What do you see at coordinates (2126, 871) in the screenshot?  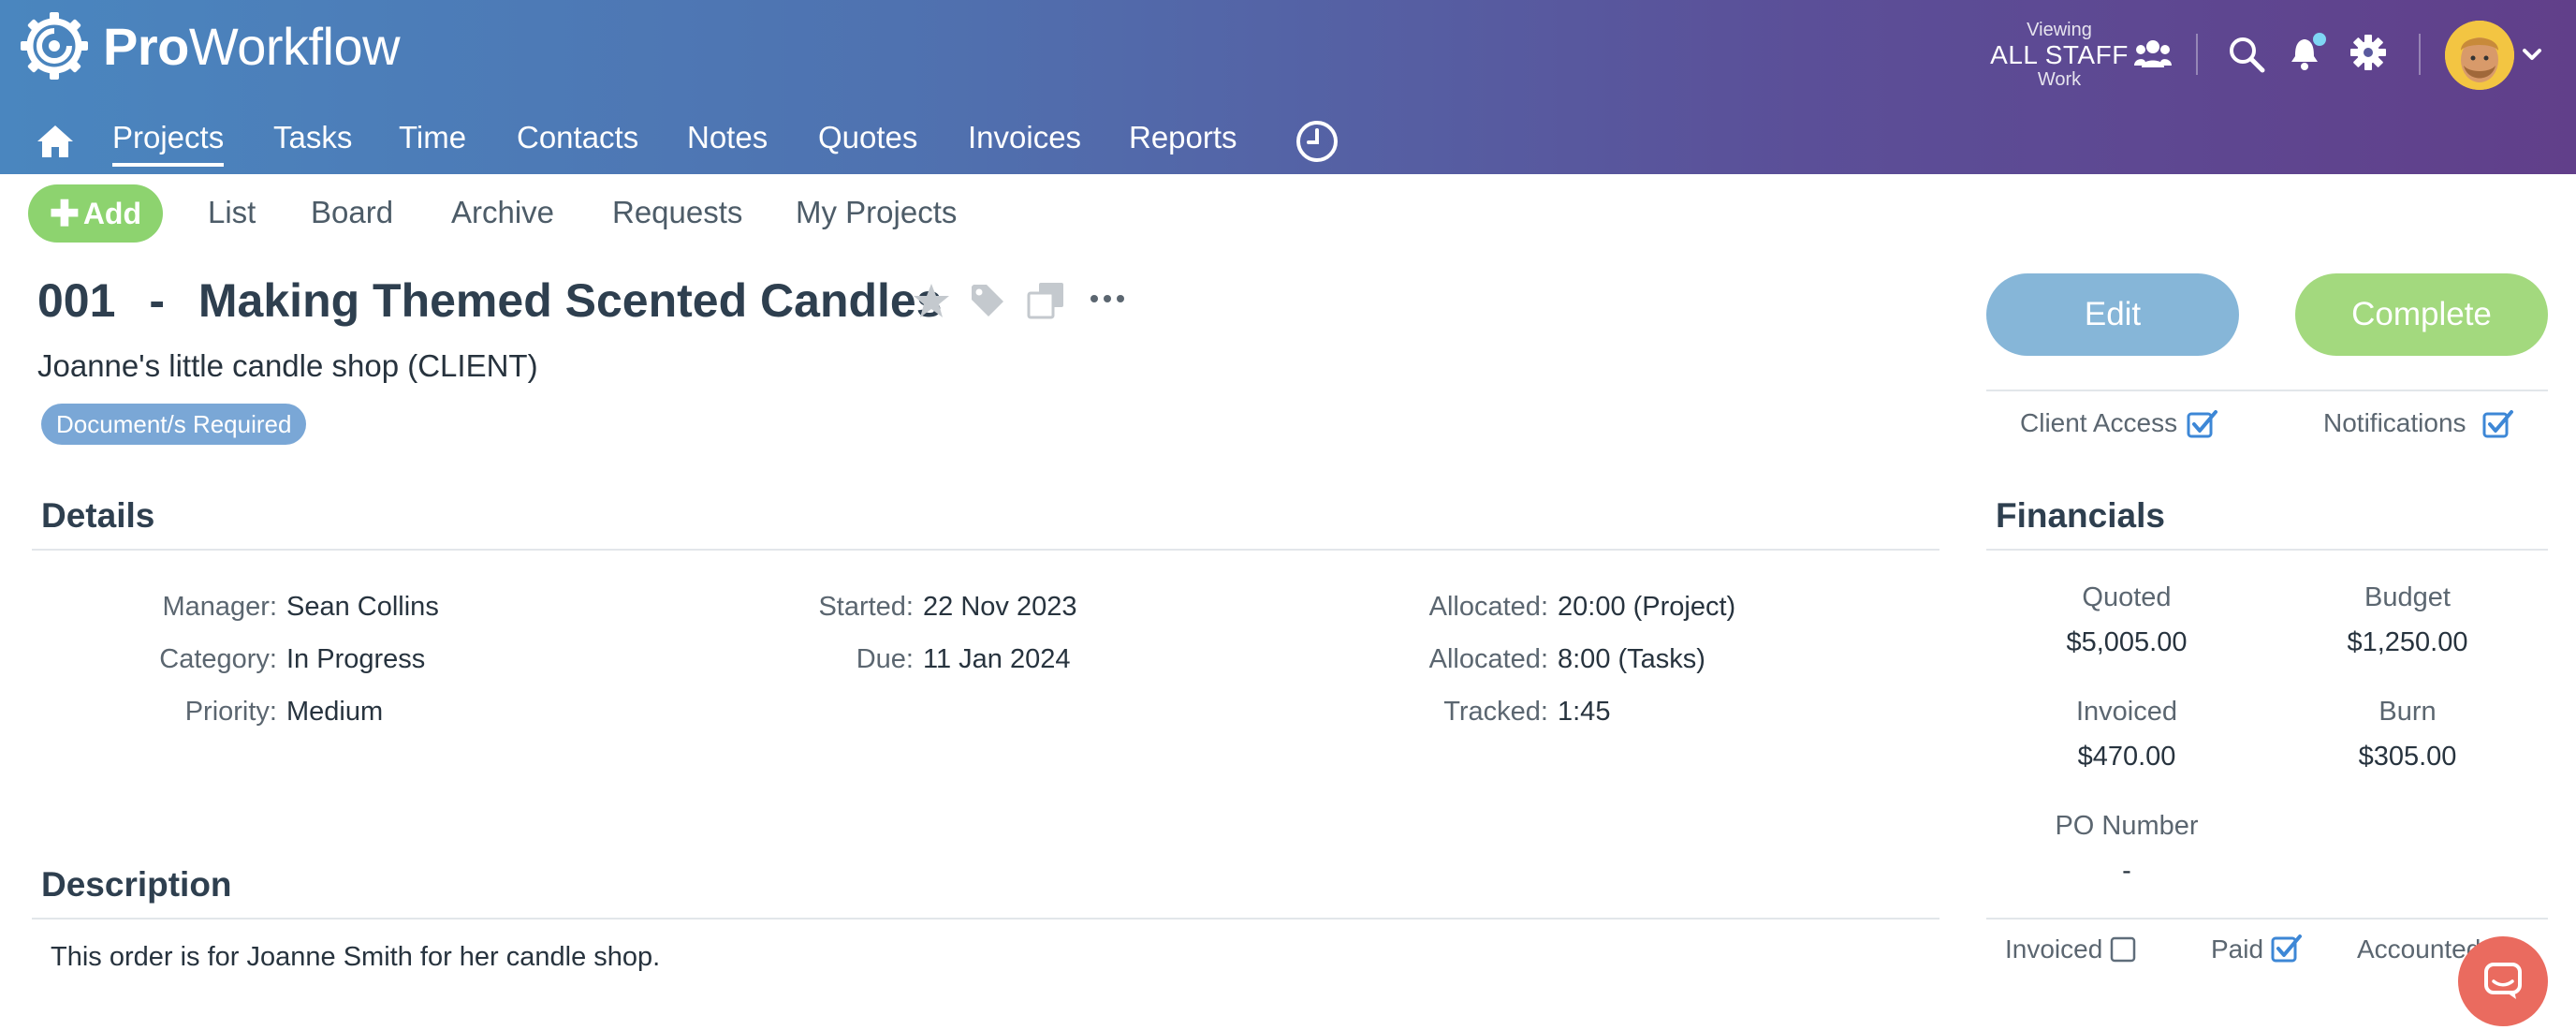 I see `po-number-value: -` at bounding box center [2126, 871].